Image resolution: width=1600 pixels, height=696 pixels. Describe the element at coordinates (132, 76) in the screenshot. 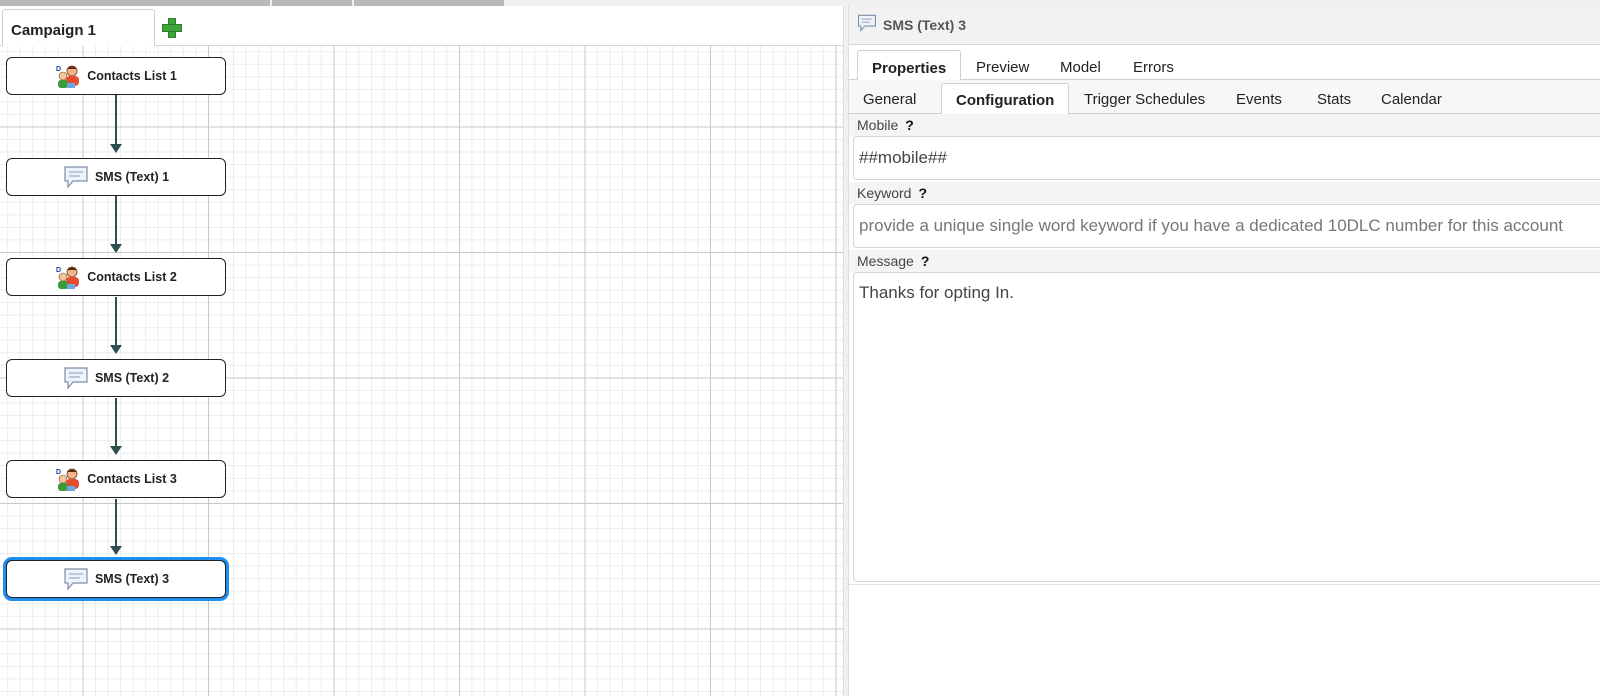

I see `node-label: Contacts List 1` at that location.